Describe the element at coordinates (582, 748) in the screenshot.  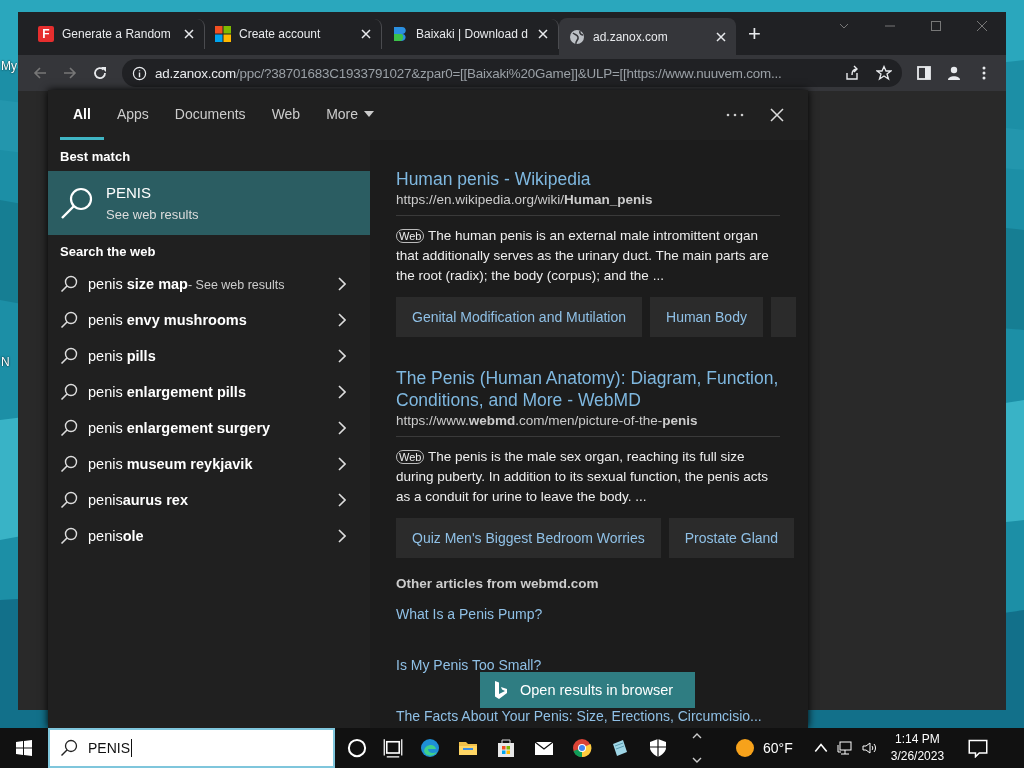
I see `chrome-icon` at that location.